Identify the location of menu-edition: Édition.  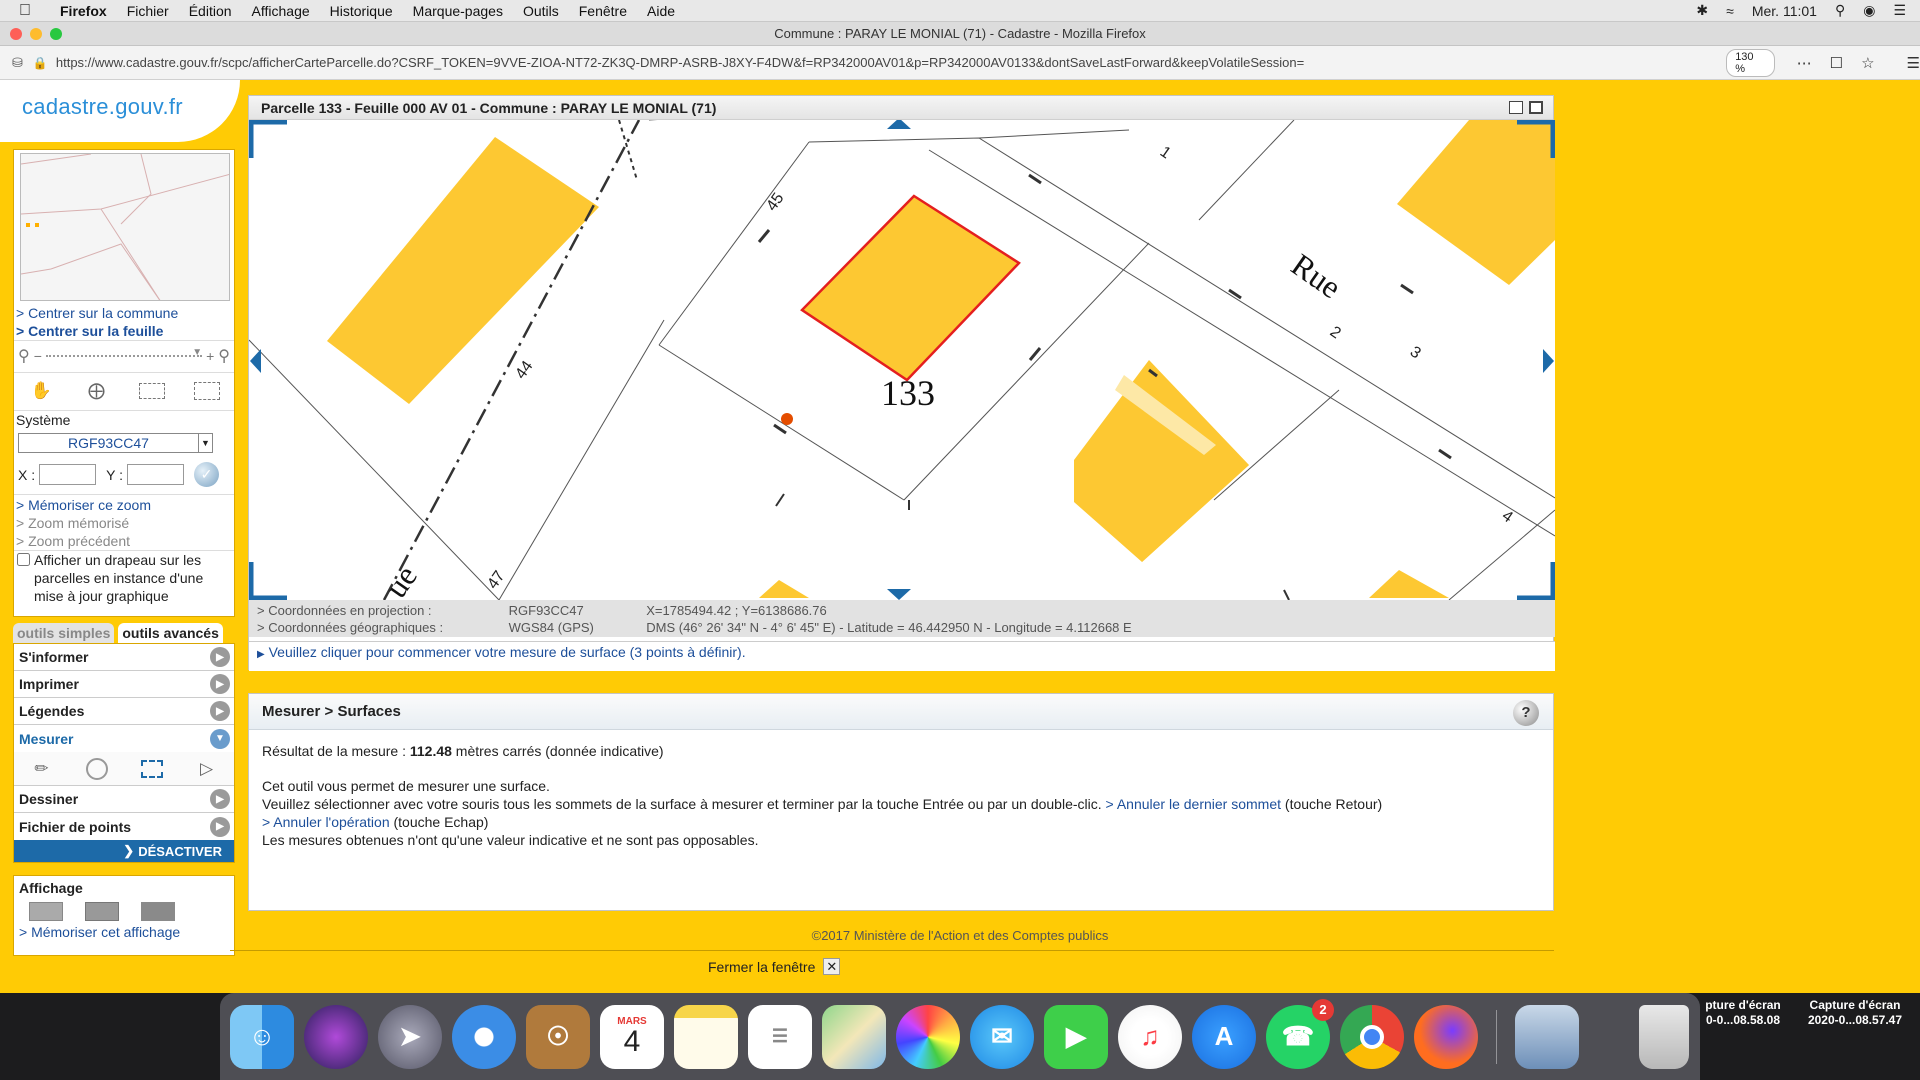
(210, 11).